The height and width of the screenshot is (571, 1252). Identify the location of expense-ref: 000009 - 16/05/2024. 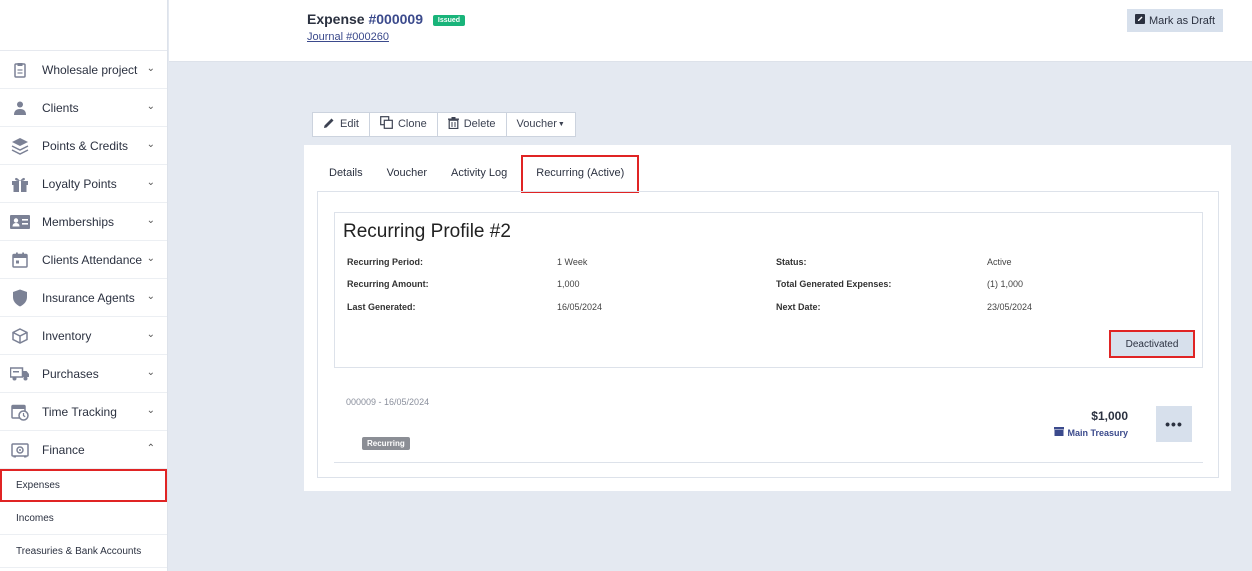
(388, 402).